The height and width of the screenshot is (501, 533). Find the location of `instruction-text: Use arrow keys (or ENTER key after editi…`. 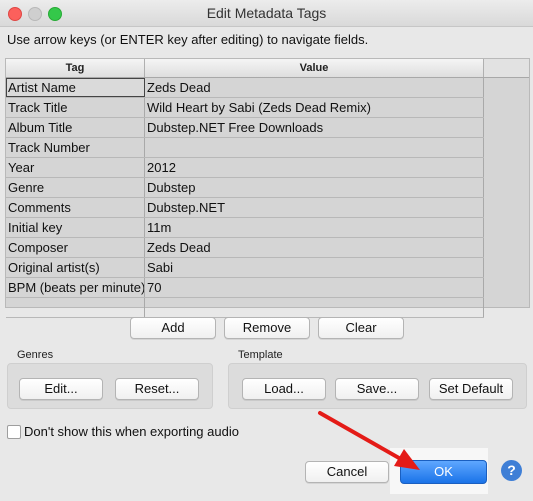

instruction-text: Use arrow keys (or ENTER key after editi… is located at coordinates (188, 39).